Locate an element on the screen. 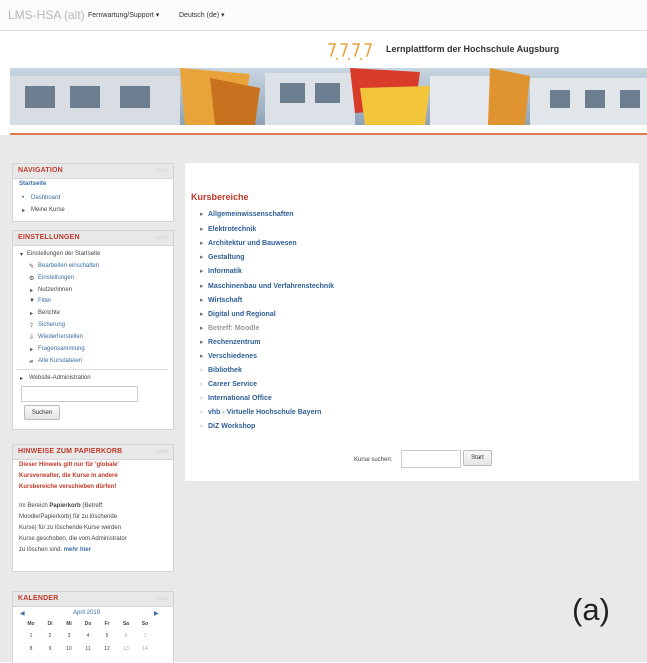 The image size is (647, 663). category-item: ▸ Wirtschaft is located at coordinates (221, 300).